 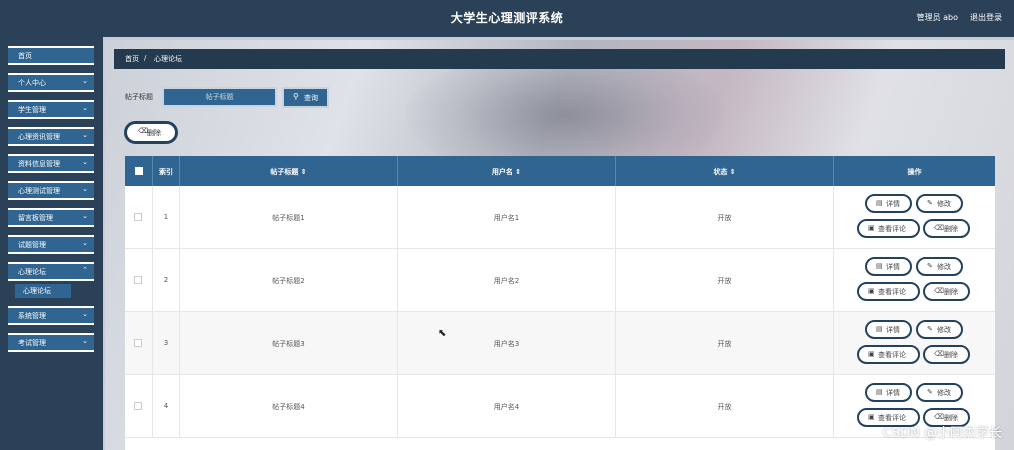 I want to click on sidebar-item-system-management: 系统管理 ⌄, so click(x=51, y=315).